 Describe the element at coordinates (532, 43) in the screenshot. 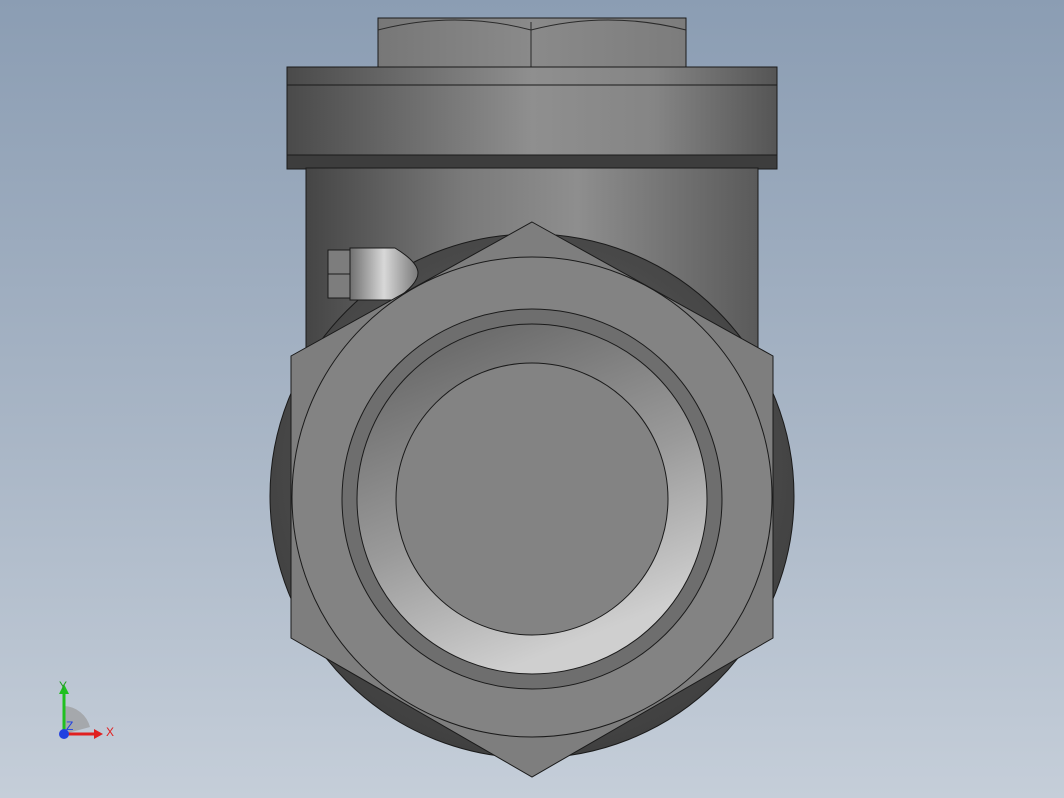

I see `top-hex-nut` at that location.